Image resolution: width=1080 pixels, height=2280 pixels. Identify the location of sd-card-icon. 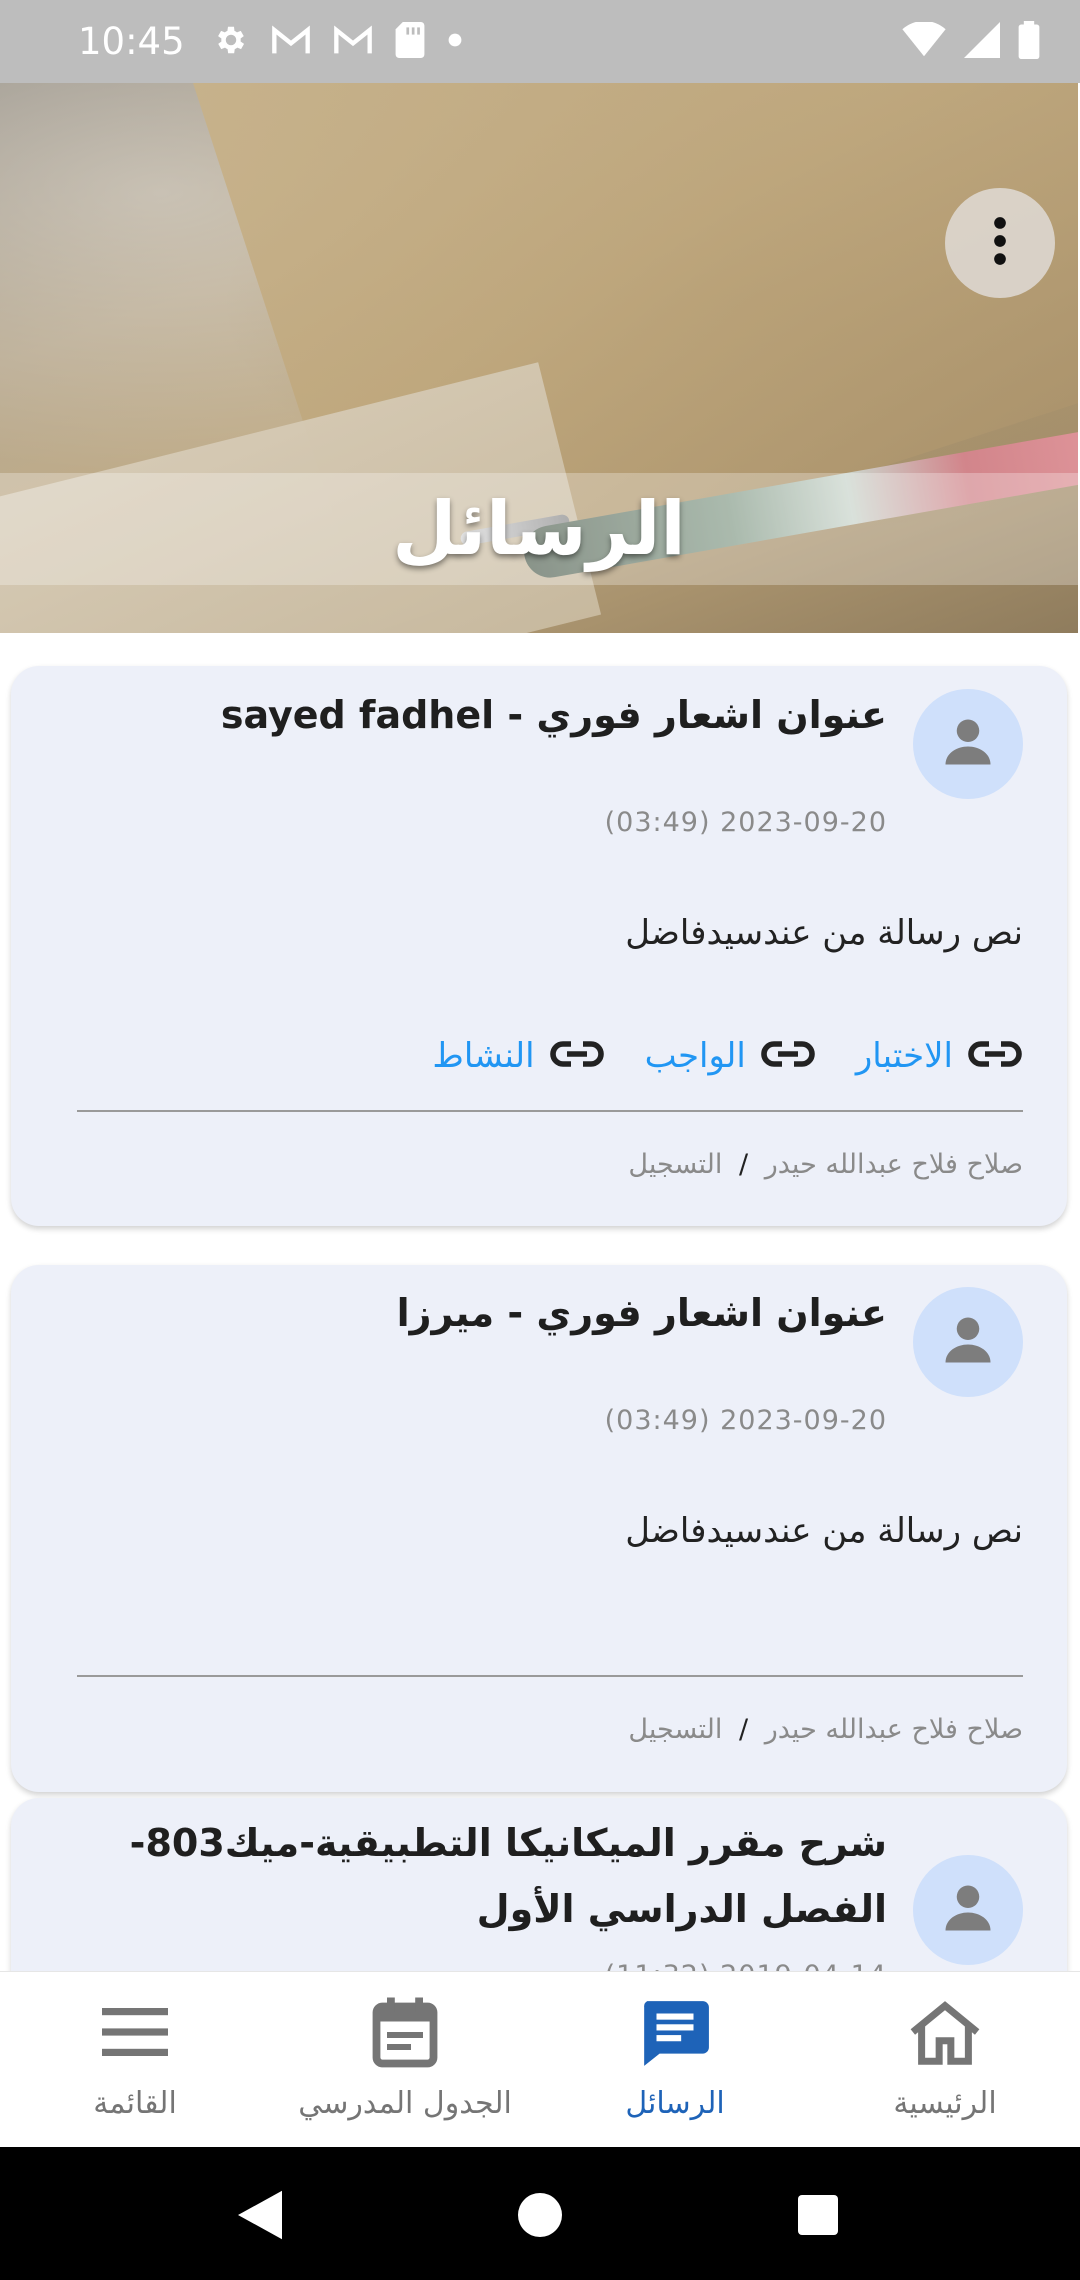
(410, 41).